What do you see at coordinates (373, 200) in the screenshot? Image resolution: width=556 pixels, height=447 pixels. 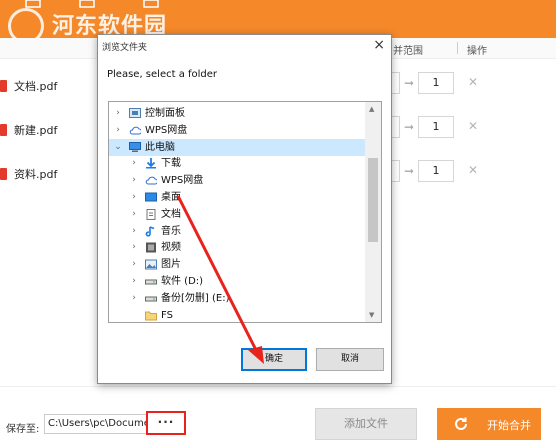 I see `scrollbar-thumb` at bounding box center [373, 200].